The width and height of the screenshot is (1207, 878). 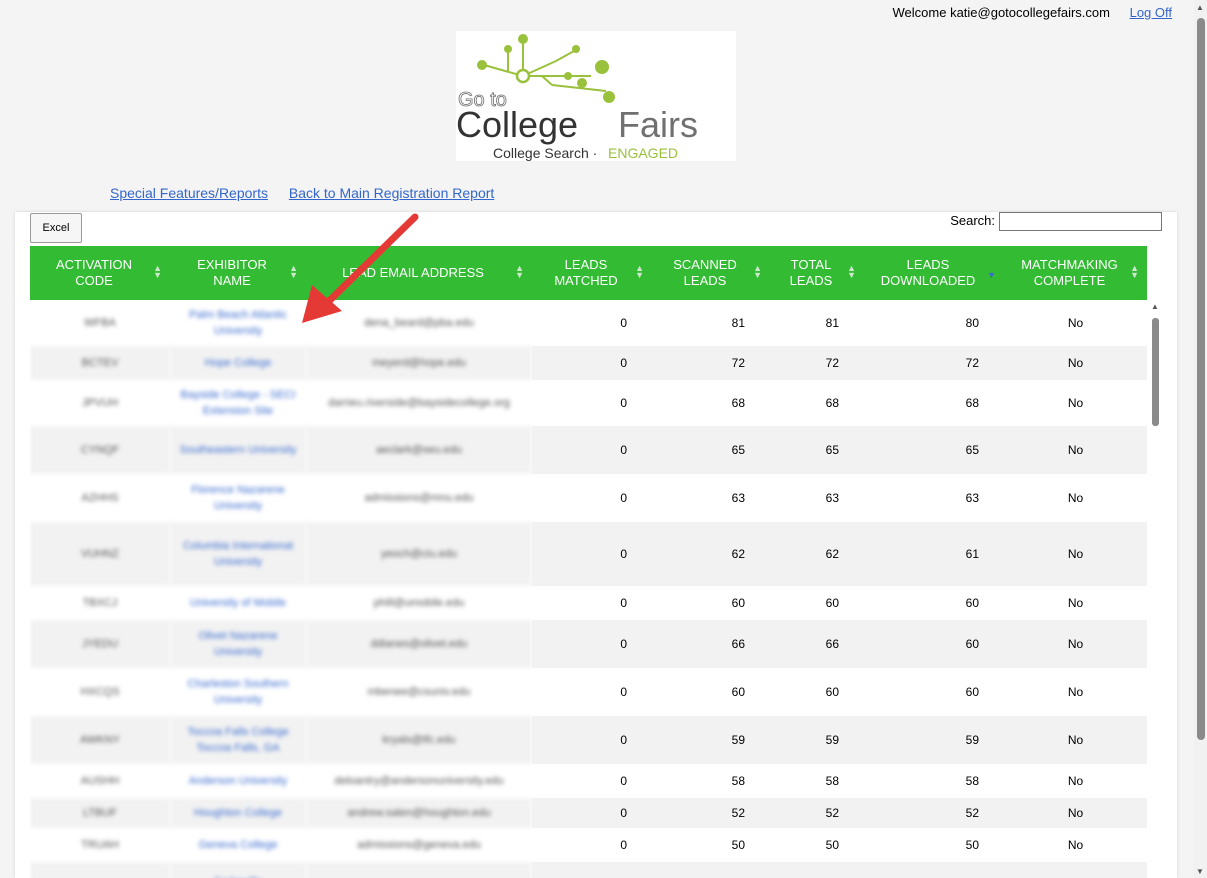 I want to click on cell-activation-code: WFBA, so click(x=100, y=323).